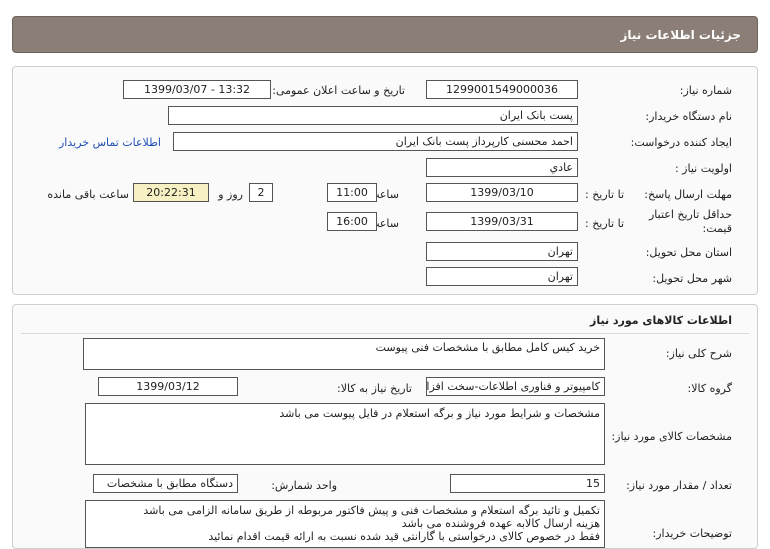 The width and height of the screenshot is (770, 549). What do you see at coordinates (352, 221) in the screenshot?
I see `validity-time-field: 16:00` at bounding box center [352, 221].